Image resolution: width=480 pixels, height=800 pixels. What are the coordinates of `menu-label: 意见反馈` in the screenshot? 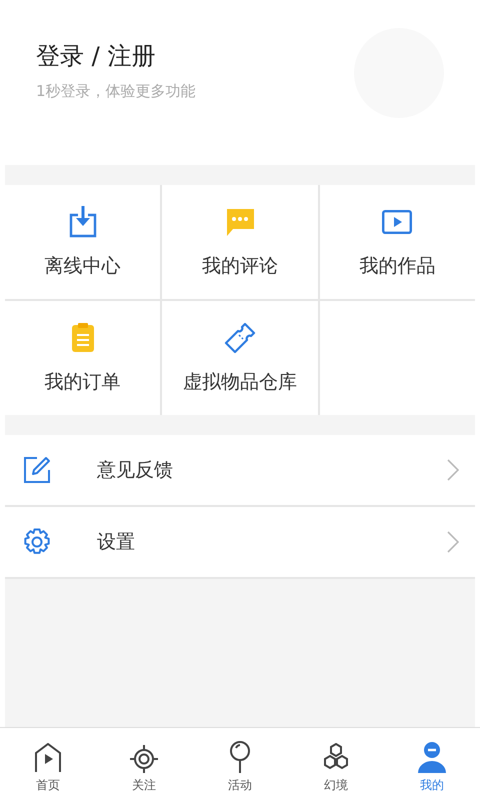 It's located at (135, 470).